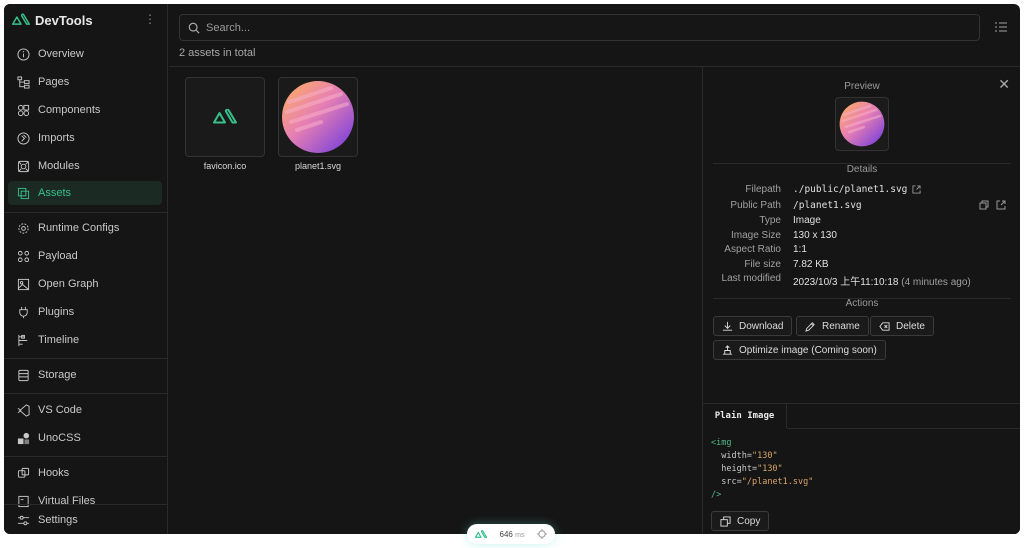 The height and width of the screenshot is (548, 1024). What do you see at coordinates (69, 110) in the screenshot?
I see `sidebar-item-label: Components` at bounding box center [69, 110].